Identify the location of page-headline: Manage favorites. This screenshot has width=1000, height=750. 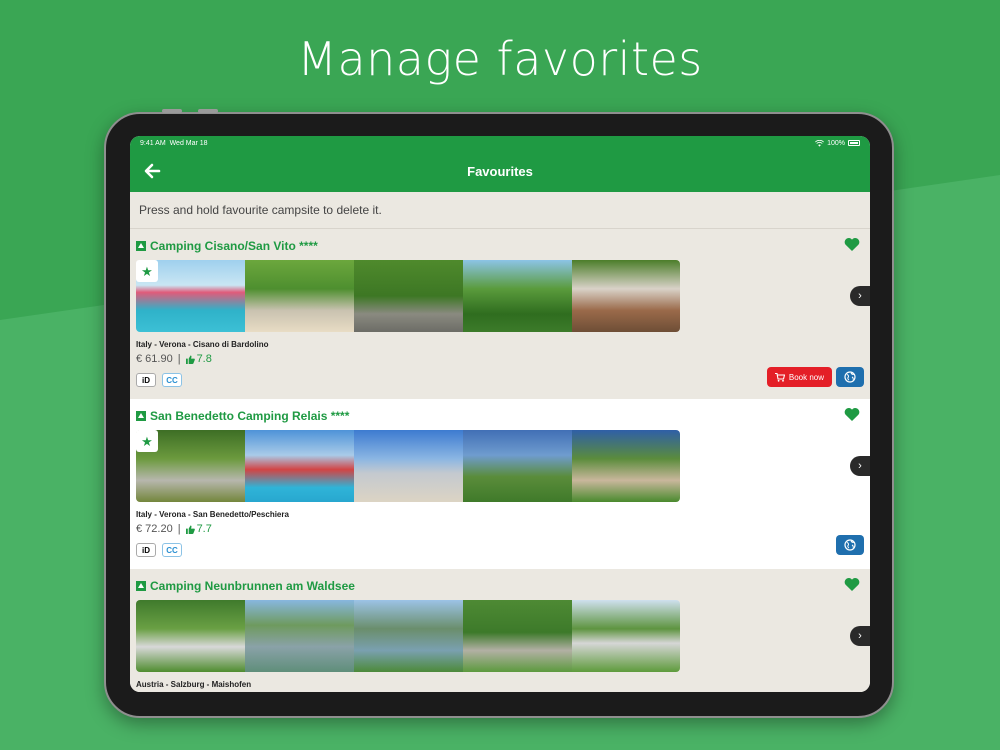
(500, 59).